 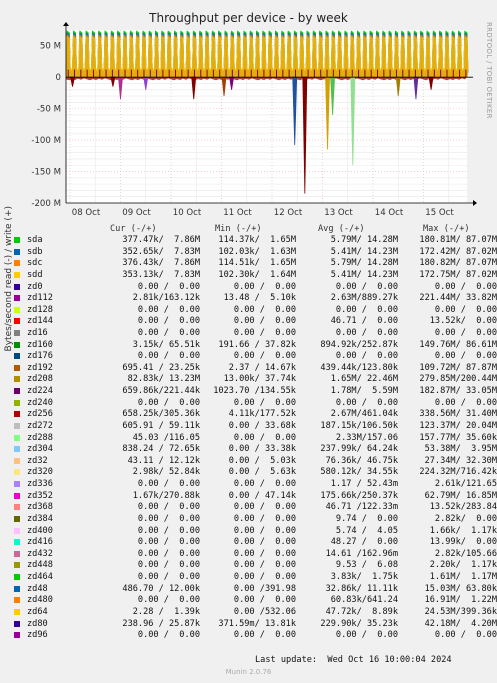 I want to click on legend-min: 4.11k/177.52k, so click(x=262, y=414).